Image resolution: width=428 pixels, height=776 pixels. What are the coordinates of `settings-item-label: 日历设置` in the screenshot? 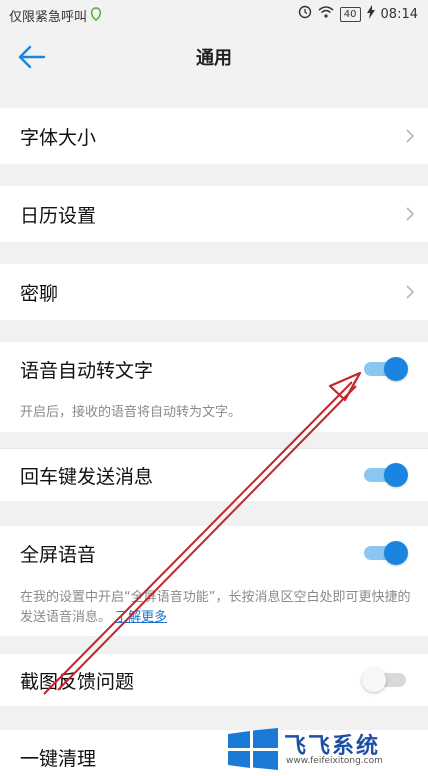 It's located at (58, 215).